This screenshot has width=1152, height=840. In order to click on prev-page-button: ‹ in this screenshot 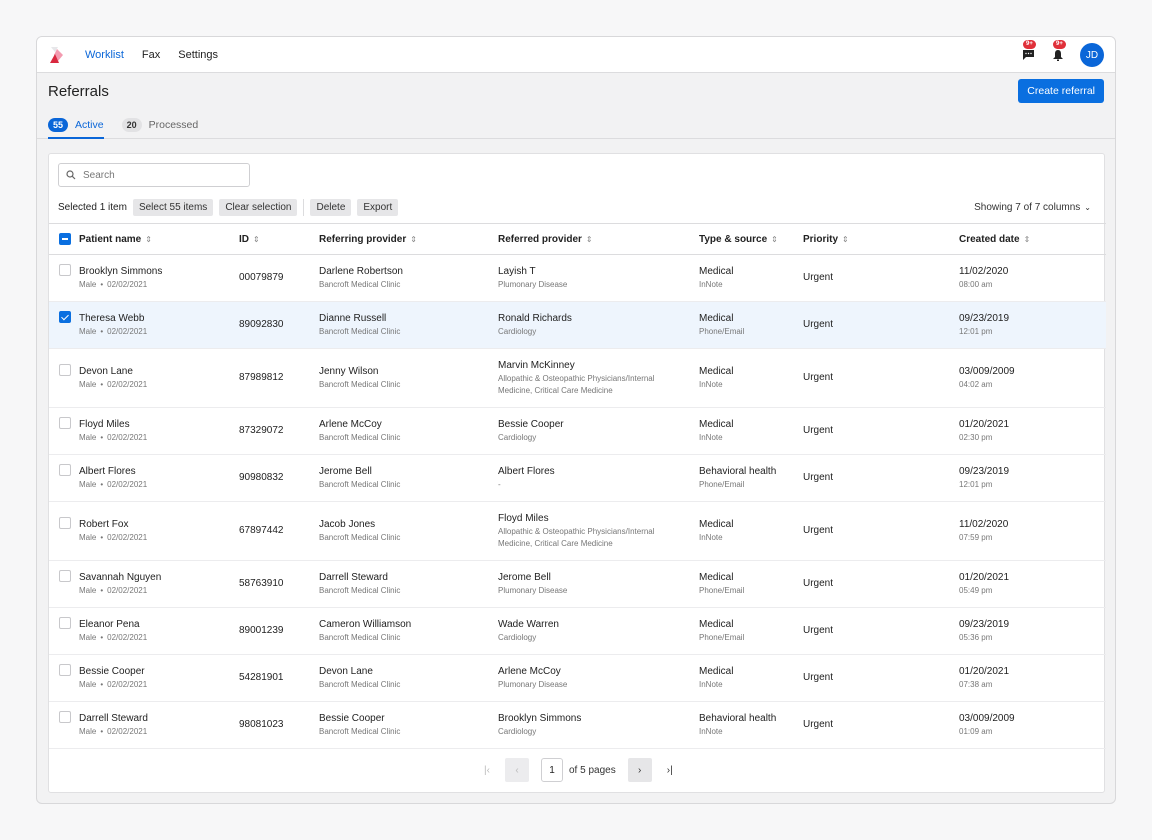, I will do `click(517, 770)`.